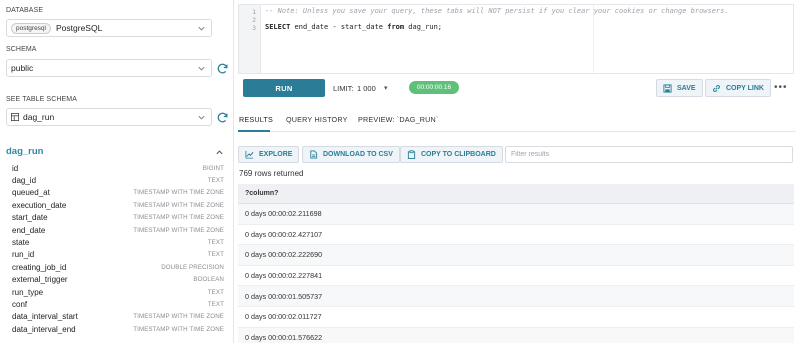 This screenshot has width=800, height=343. I want to click on table-row: 0 days 00:00:01.505737, so click(516, 296).